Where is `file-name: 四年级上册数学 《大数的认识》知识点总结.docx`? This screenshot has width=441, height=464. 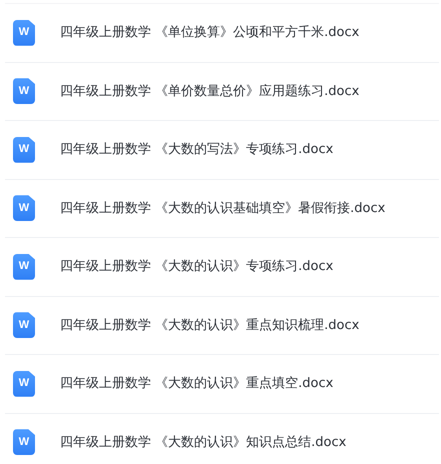
file-name: 四年级上册数学 《大数的认识》知识点总结.docx is located at coordinates (203, 442).